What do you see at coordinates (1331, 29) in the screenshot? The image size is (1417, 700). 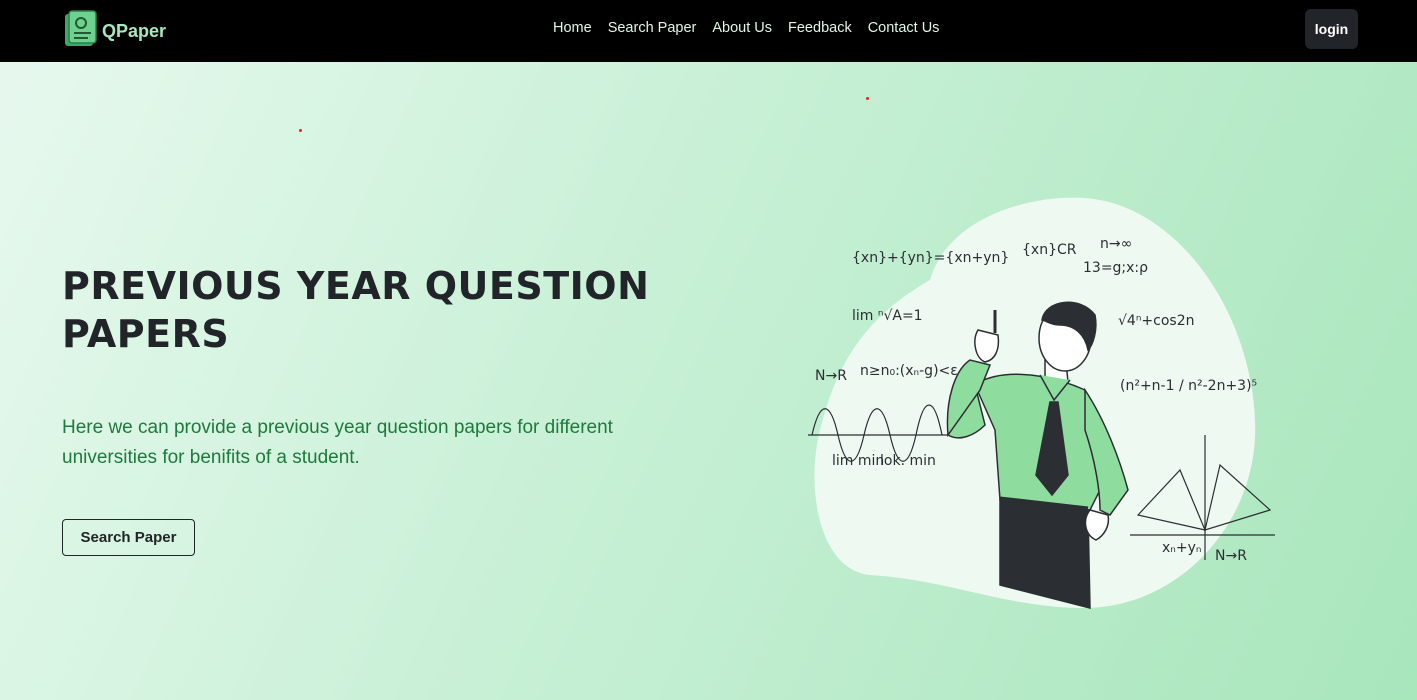 I see `login-button: login` at bounding box center [1331, 29].